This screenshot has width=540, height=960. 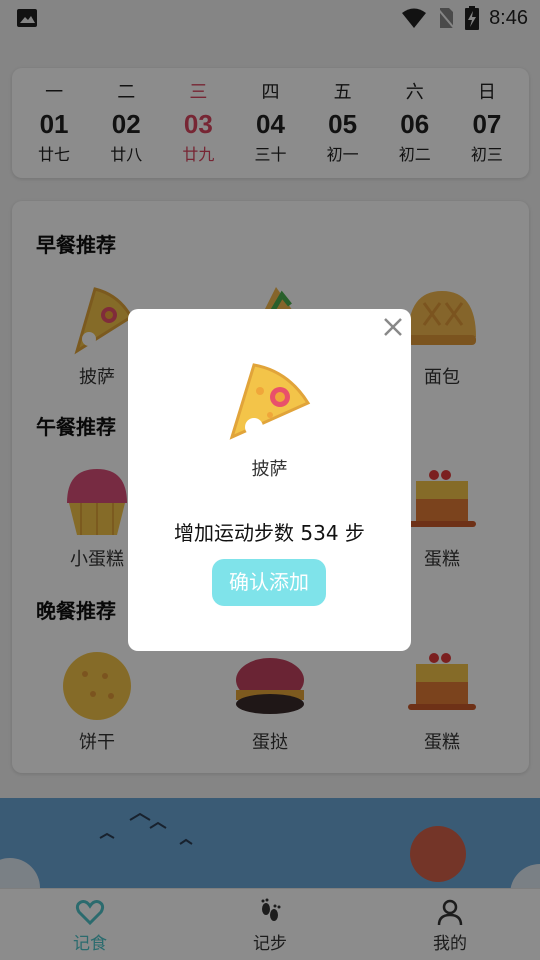 I want to click on close-icon, so click(x=393, y=327).